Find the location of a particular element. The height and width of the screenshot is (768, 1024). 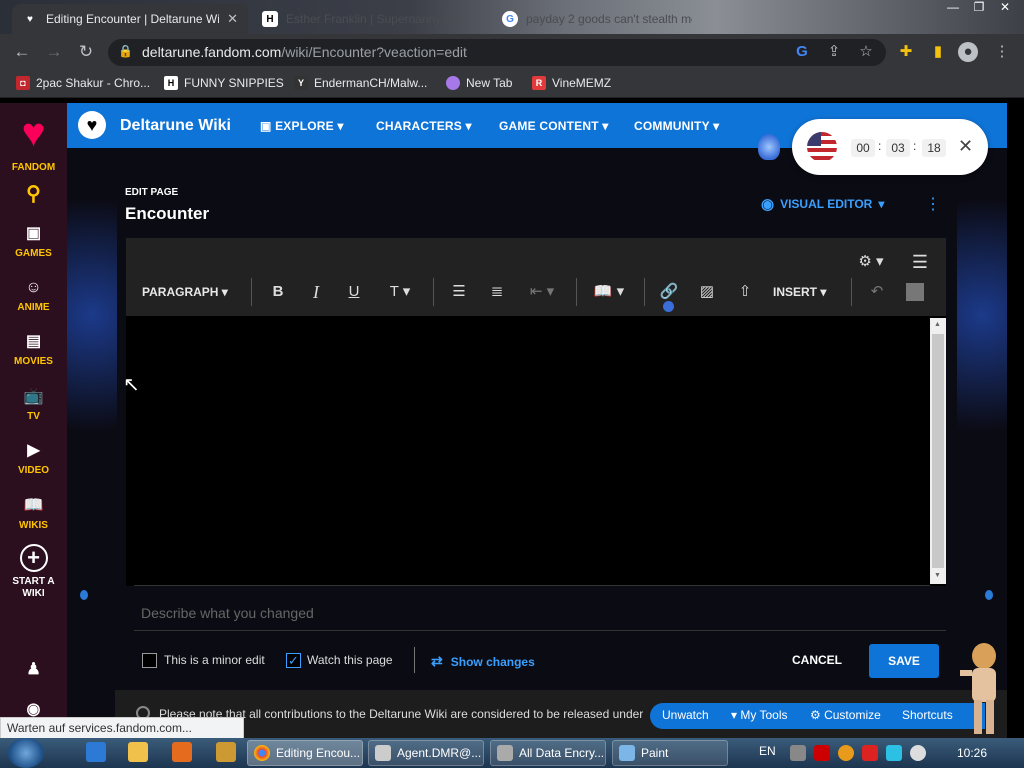

wiki-logo-icon: ♥ is located at coordinates (92, 125).